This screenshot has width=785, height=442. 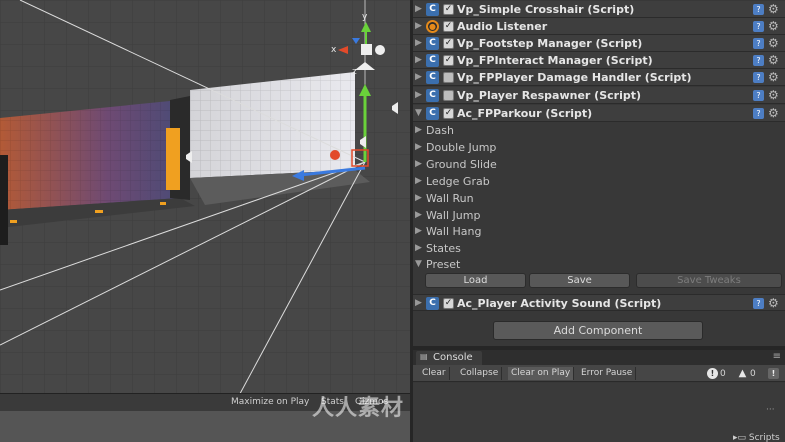 What do you see at coordinates (764, 437) in the screenshot?
I see `folder-label: Scripts` at bounding box center [764, 437].